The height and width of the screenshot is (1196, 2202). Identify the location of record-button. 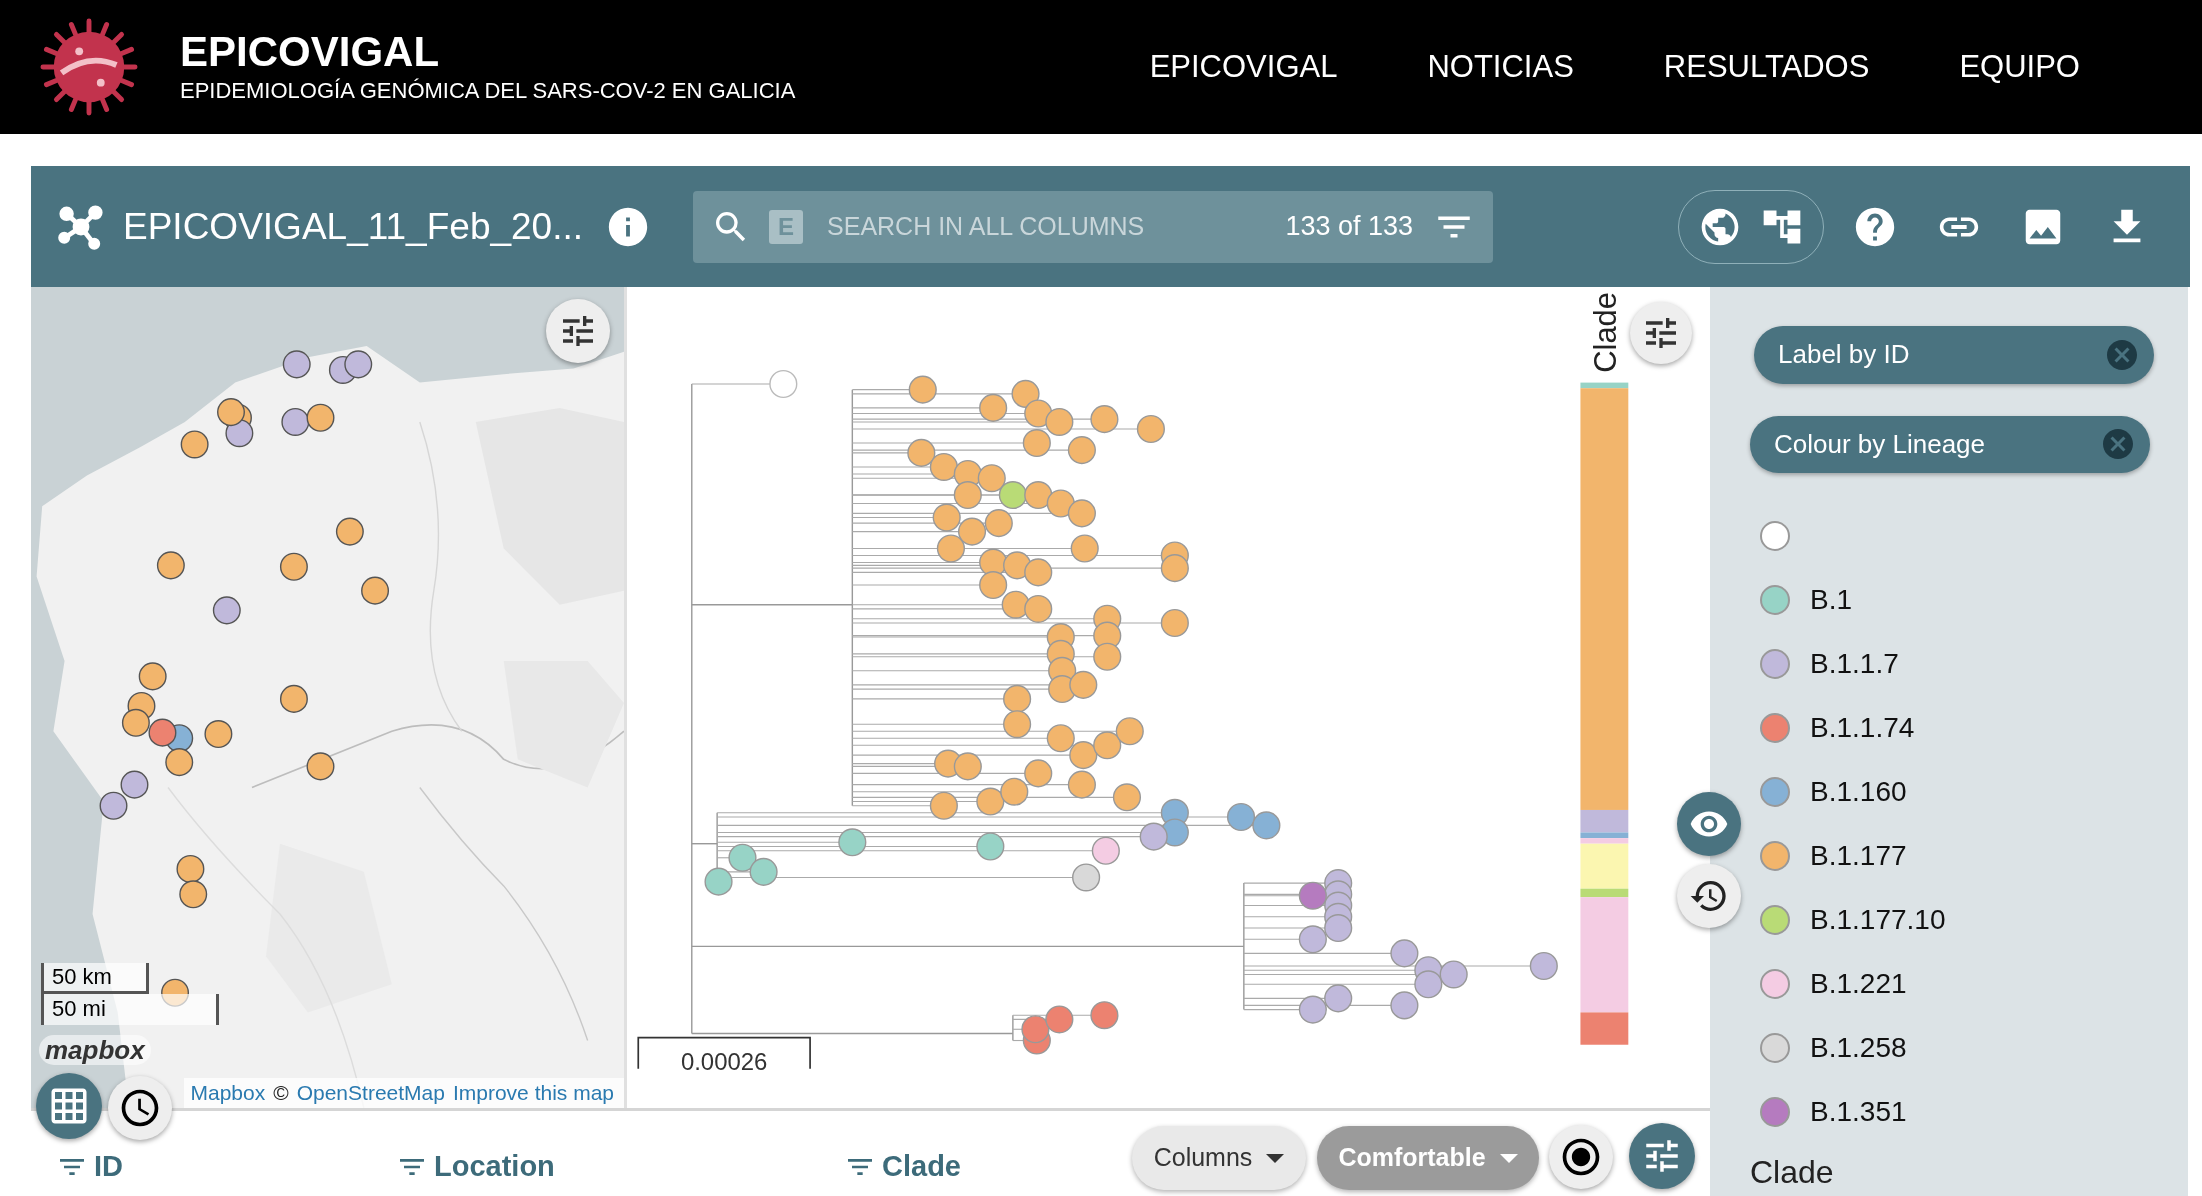
(1581, 1157).